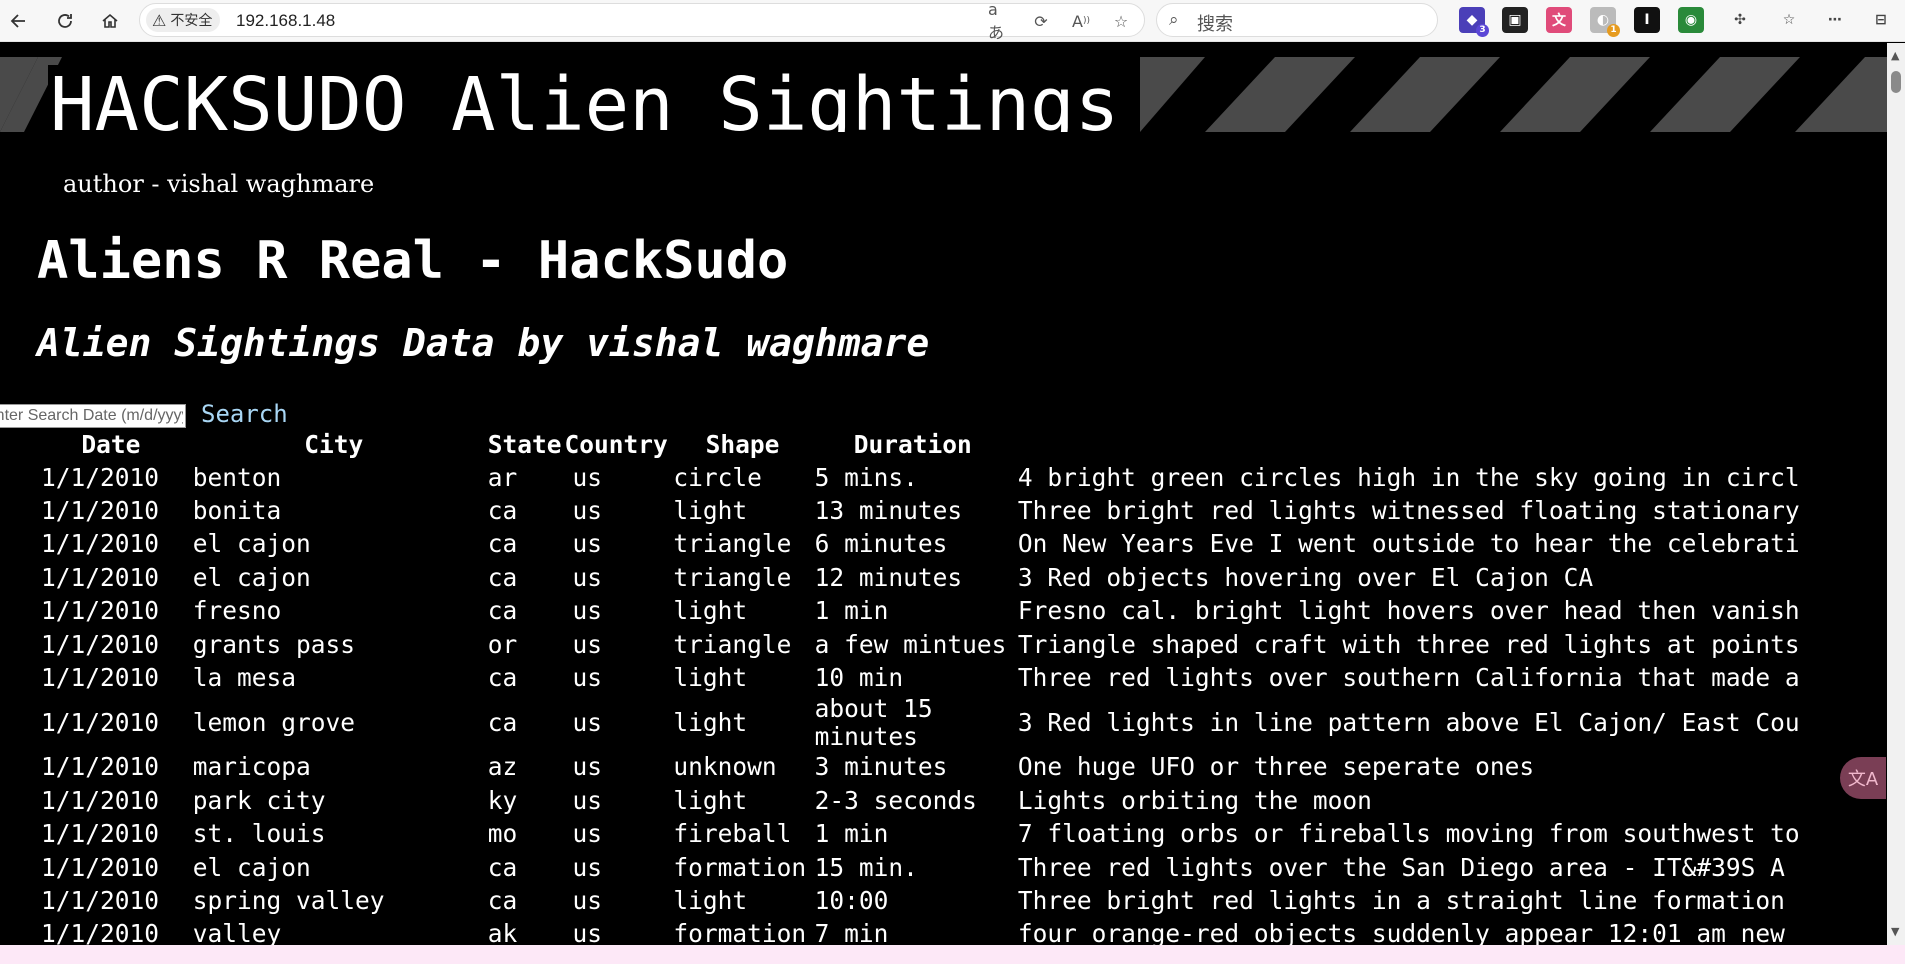 The width and height of the screenshot is (1905, 964). I want to click on cell-description: 3 Red objects hovering over El Cajon CA, so click(1305, 577).